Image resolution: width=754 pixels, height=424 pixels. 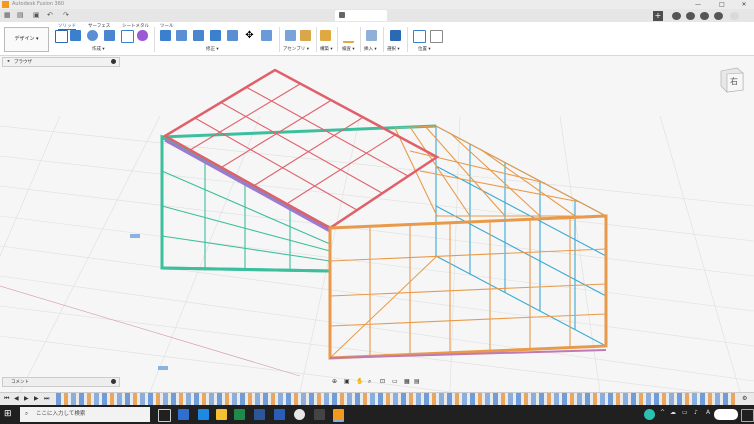 I want to click on box-icon, so click(x=127, y=36).